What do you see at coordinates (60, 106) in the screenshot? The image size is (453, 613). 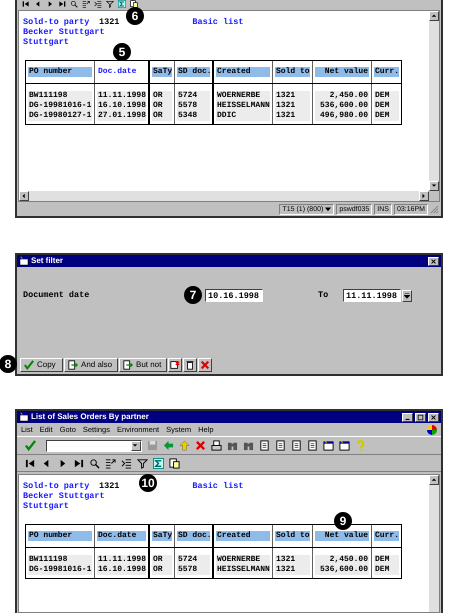 I see `table-cell: DG-19981016-1` at bounding box center [60, 106].